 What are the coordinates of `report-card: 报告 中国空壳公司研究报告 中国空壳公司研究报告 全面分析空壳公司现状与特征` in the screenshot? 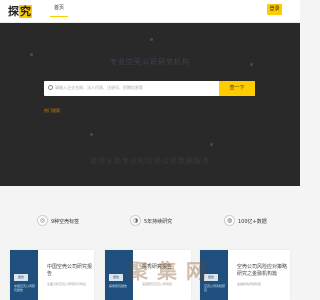 It's located at (52, 275).